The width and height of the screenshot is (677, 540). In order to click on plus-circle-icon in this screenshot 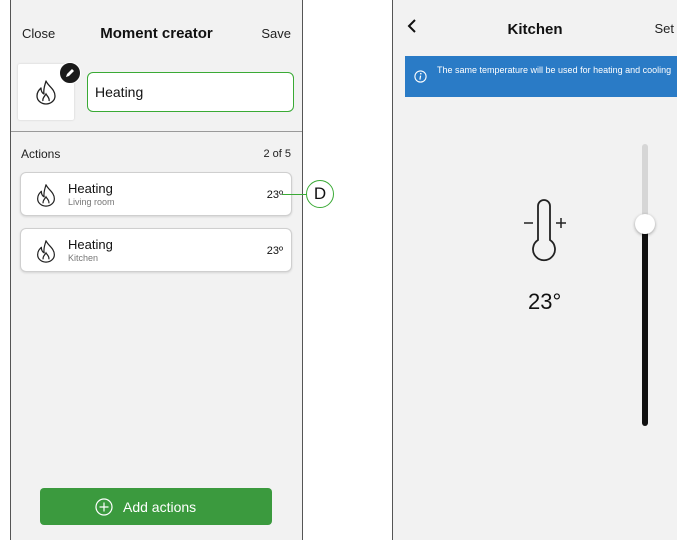, I will do `click(104, 507)`.